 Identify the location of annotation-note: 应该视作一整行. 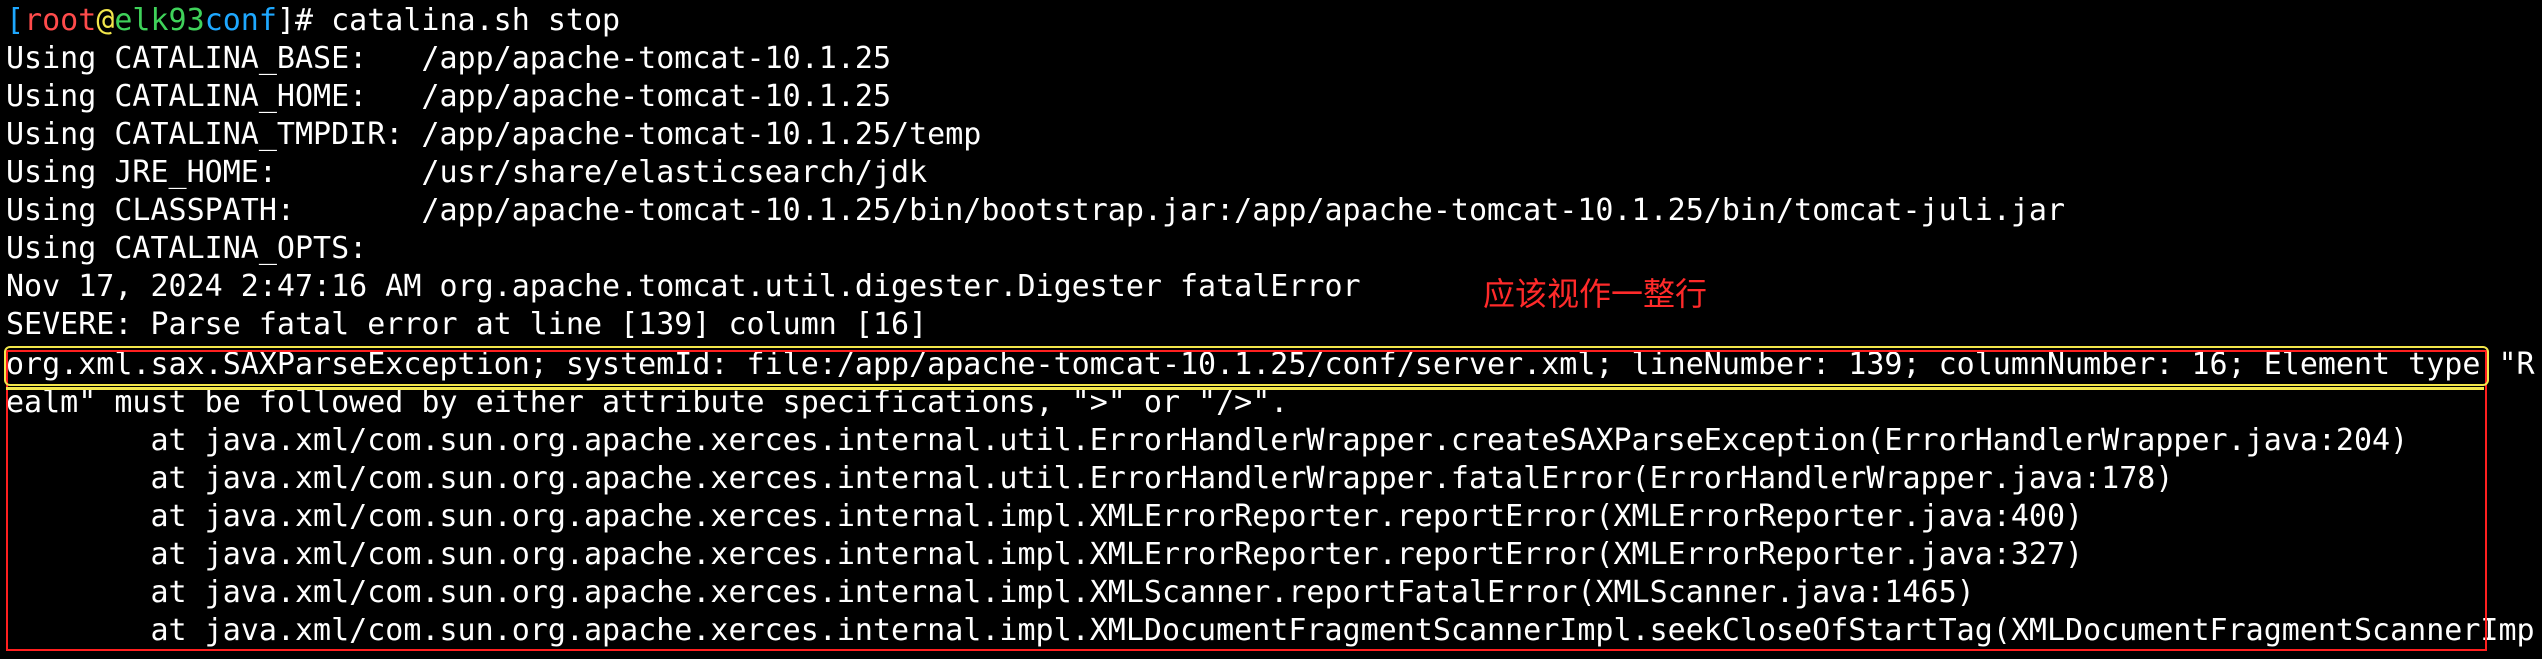
(1595, 294).